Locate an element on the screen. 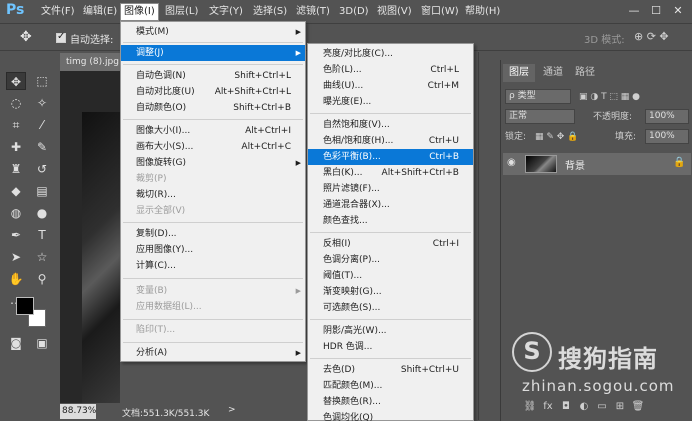 This screenshot has width=692, height=421. menu-item-black-white: 黑白(K)... Alt+Shift+Ctrl+B is located at coordinates (390, 173).